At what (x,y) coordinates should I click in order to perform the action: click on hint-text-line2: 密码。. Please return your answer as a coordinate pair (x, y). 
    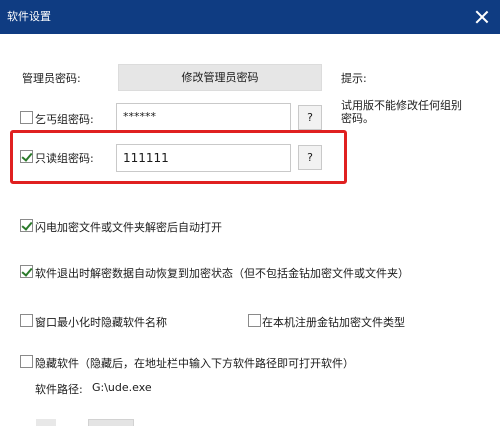
    Looking at the image, I should click on (357, 118).